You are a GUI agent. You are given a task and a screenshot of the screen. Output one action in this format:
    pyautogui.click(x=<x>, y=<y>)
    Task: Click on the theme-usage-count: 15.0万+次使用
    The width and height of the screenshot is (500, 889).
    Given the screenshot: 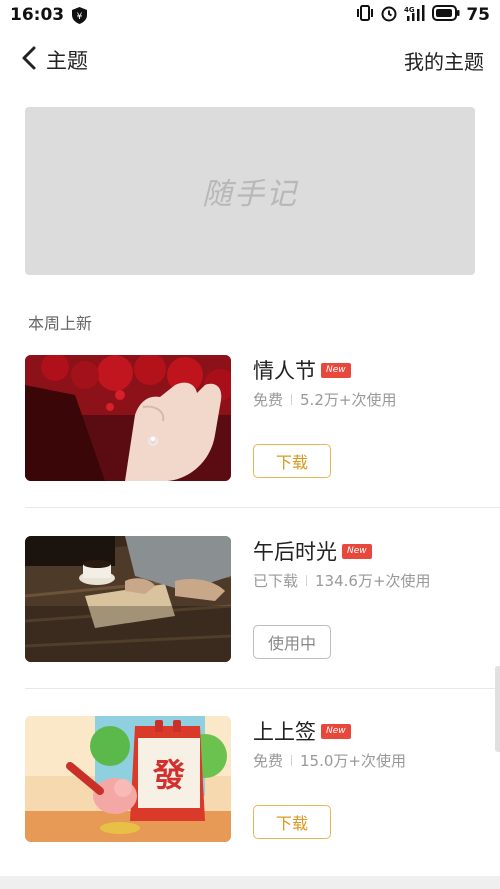 What is the action you would take?
    pyautogui.click(x=353, y=761)
    